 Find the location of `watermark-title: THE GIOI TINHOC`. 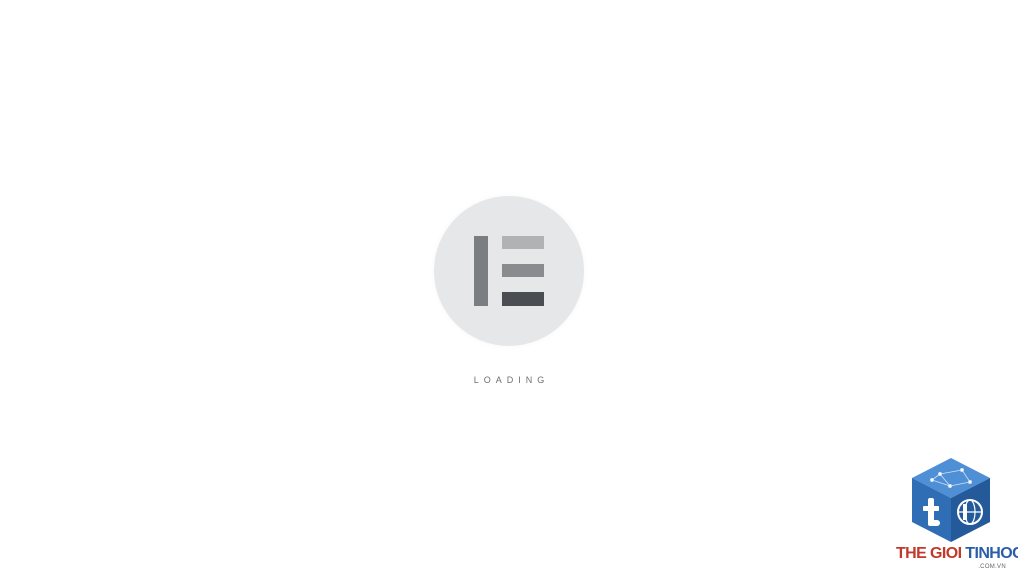

watermark-title: THE GIOI TINHOC is located at coordinates (957, 553).